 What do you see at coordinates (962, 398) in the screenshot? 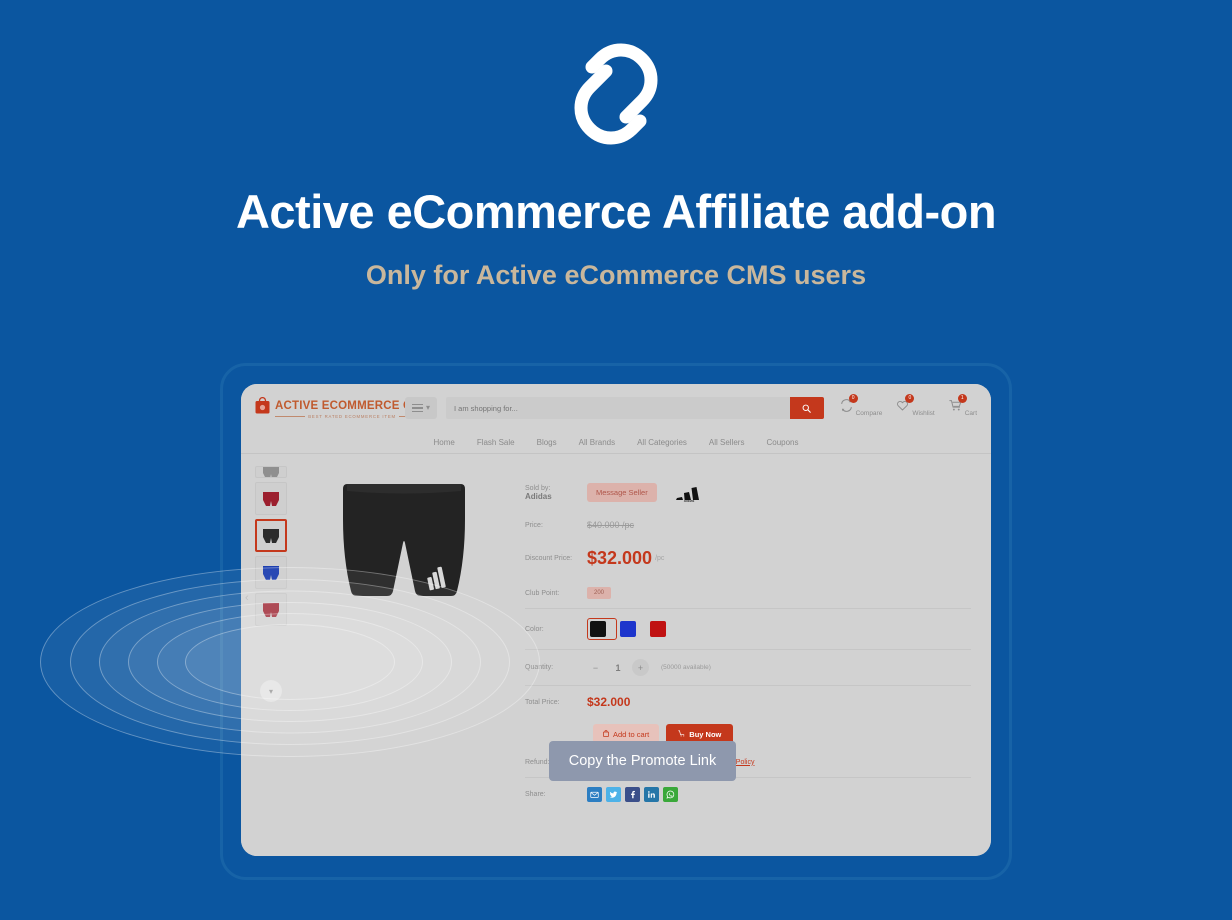
I see `cart-badge: 1` at bounding box center [962, 398].